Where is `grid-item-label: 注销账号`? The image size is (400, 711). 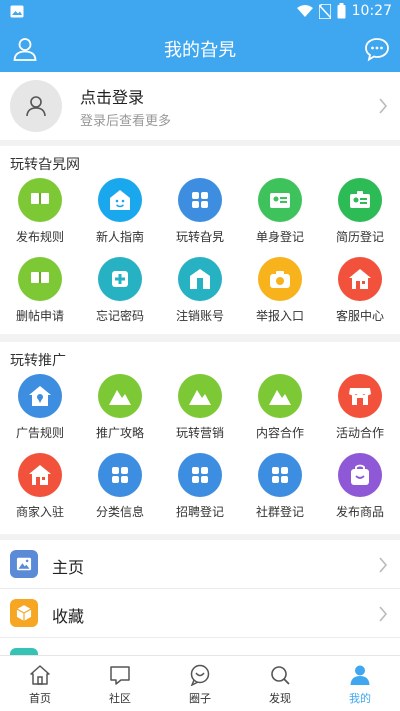 grid-item-label: 注销账号 is located at coordinates (199, 316).